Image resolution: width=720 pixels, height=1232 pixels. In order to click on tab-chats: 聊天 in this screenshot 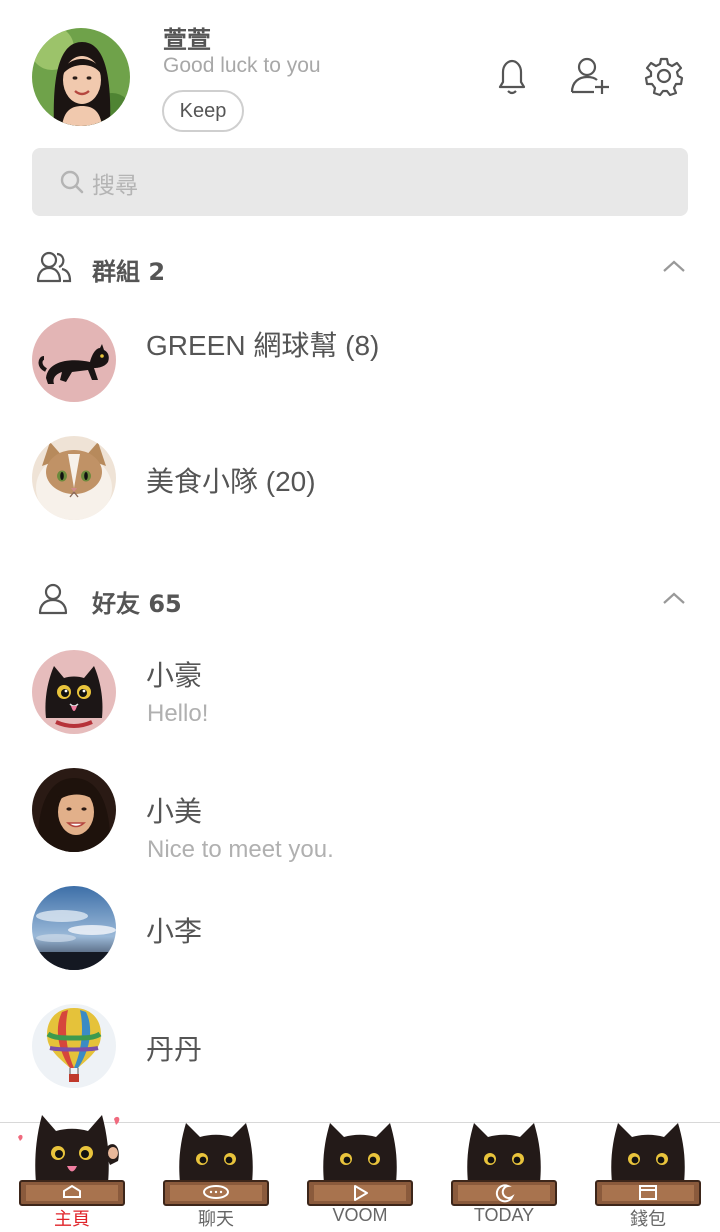, I will do `click(216, 1177)`.